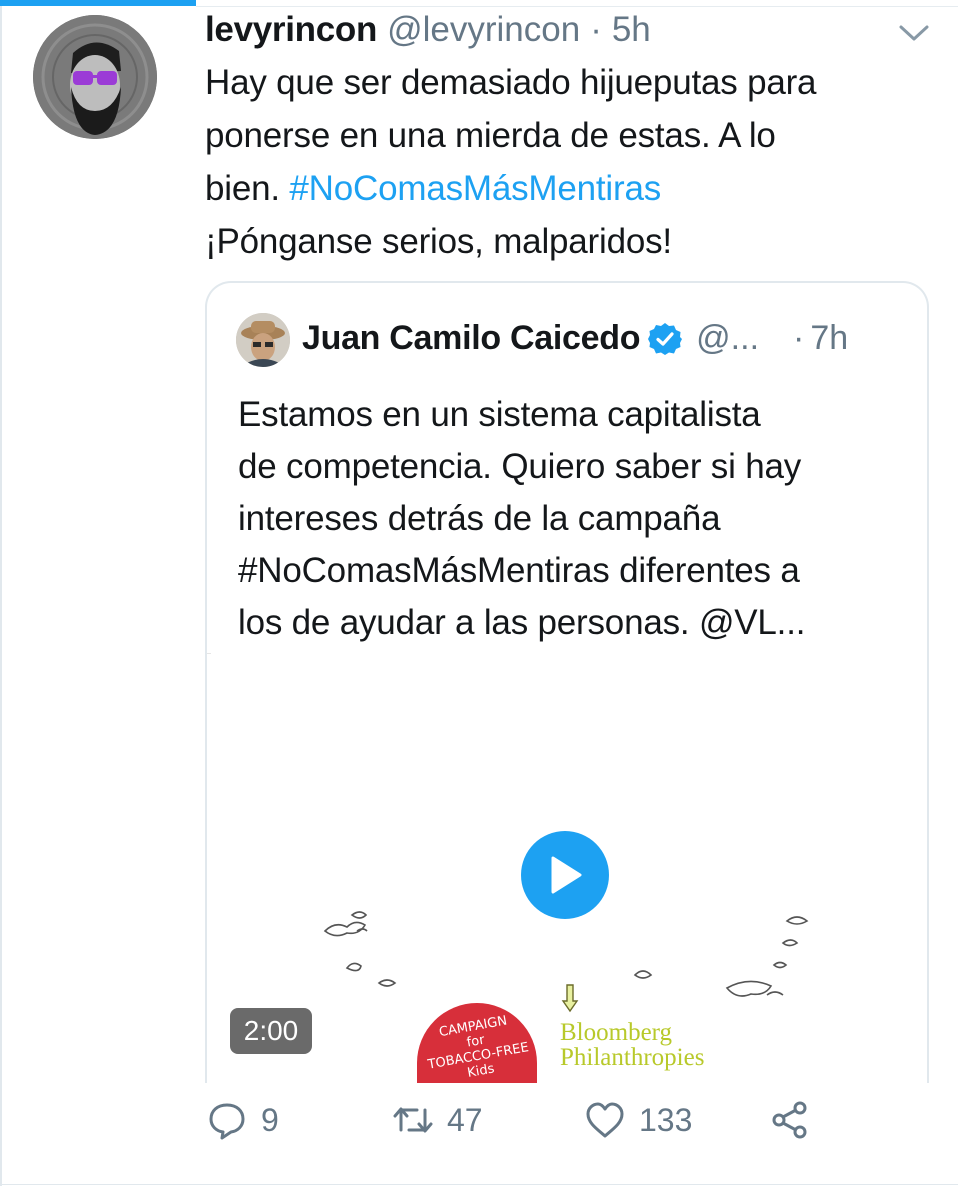 This screenshot has width=958, height=1200. I want to click on tweet-actions-bar: 9 47 133, so click(479, 1130).